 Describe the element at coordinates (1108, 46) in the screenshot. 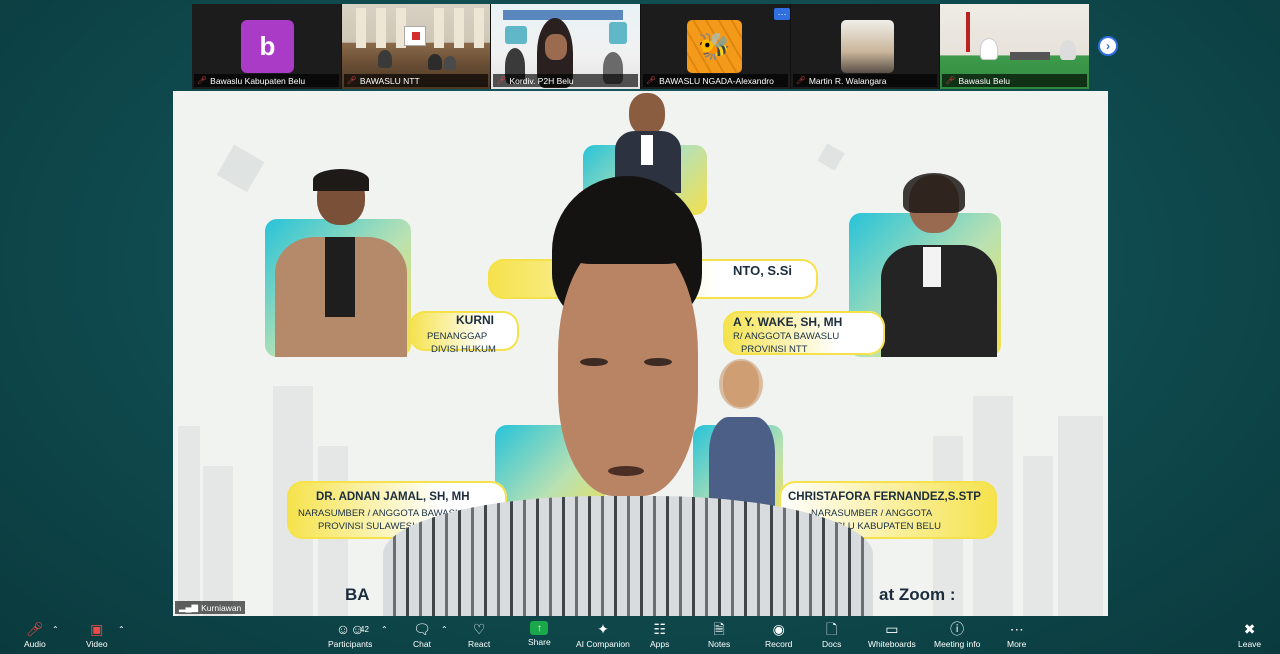

I see `gallery-next-page-button: ›` at that location.